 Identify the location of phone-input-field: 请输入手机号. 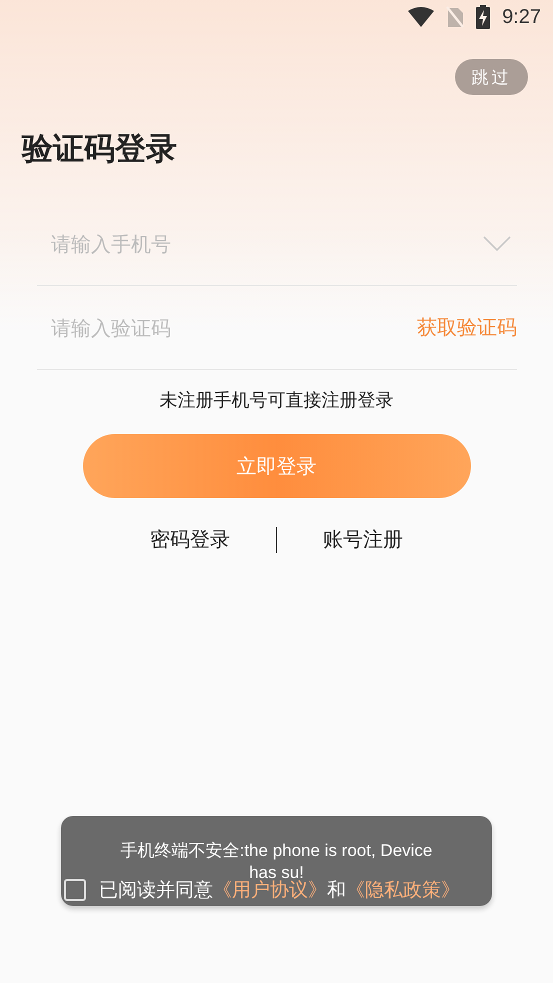
(267, 244).